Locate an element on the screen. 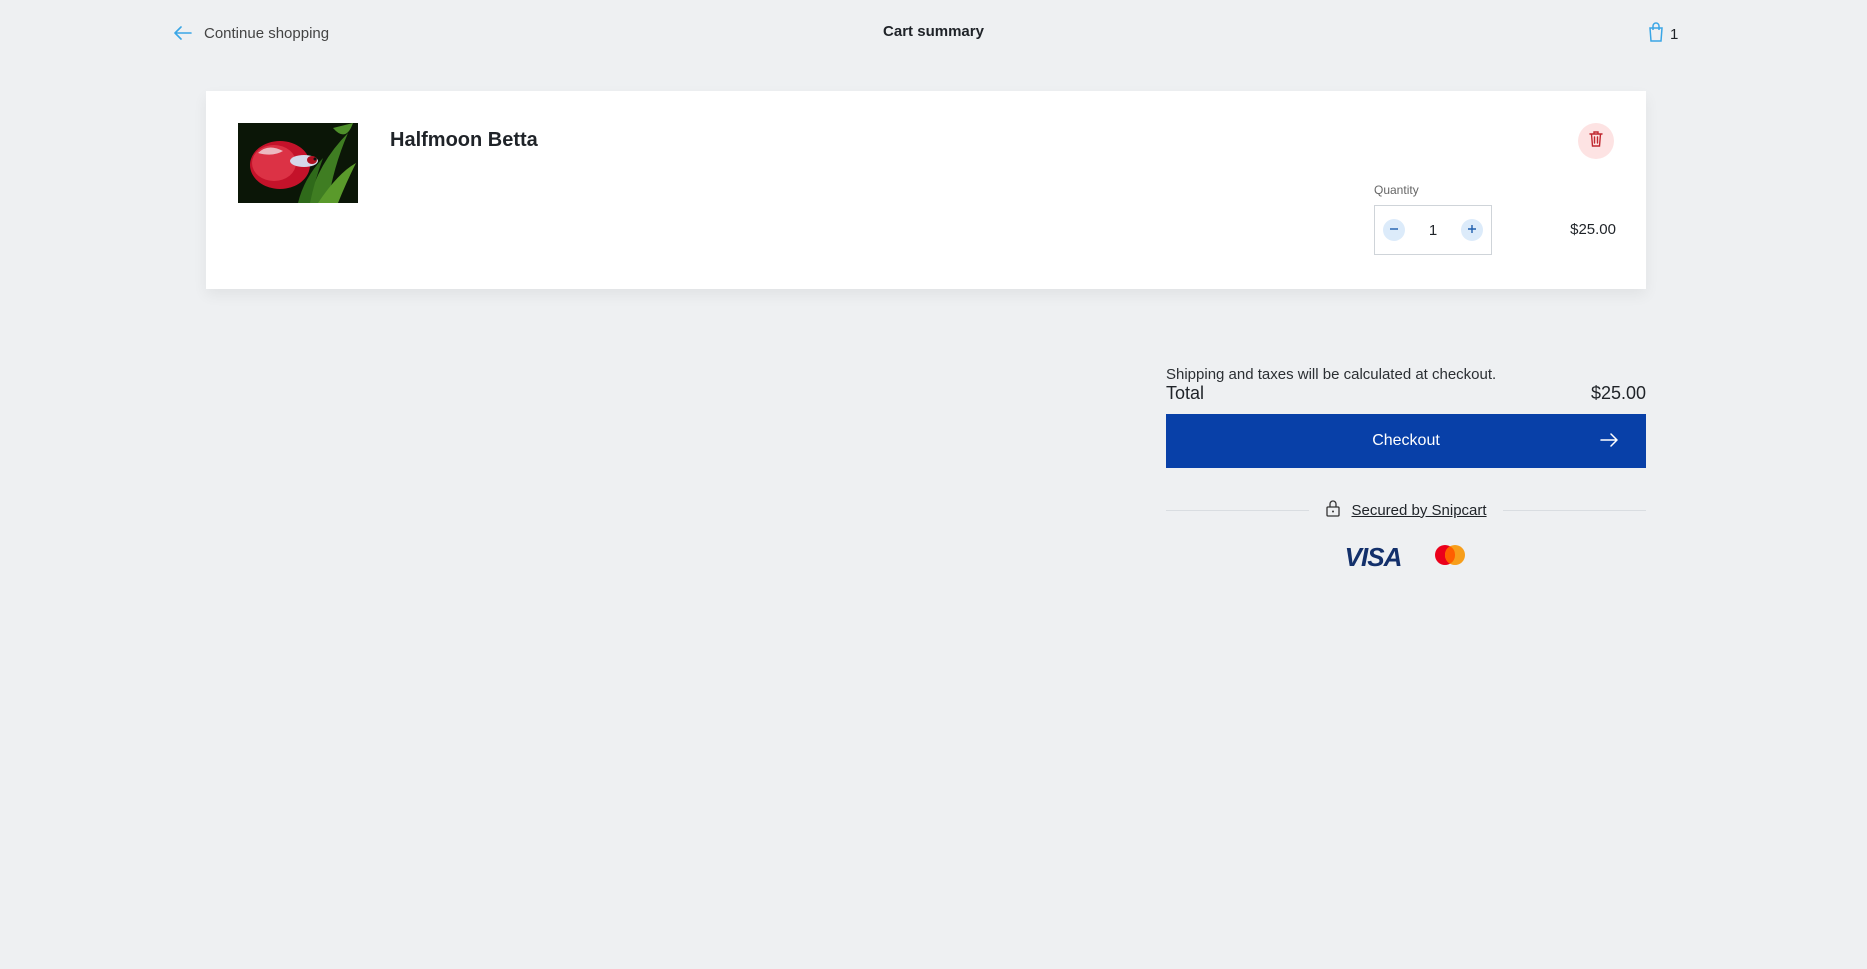 The width and height of the screenshot is (1867, 969). payment-methods: VISA is located at coordinates (1406, 557).